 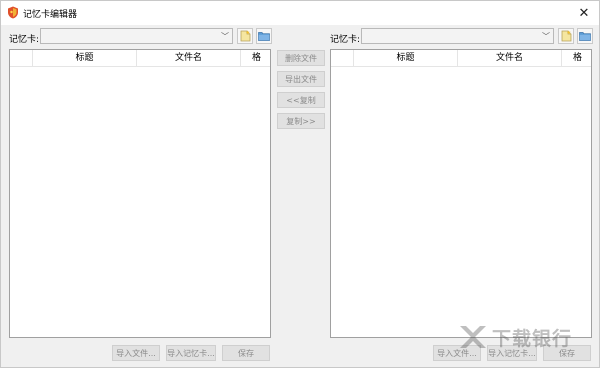 I want to click on left-save-button: 保存, so click(x=246, y=353).